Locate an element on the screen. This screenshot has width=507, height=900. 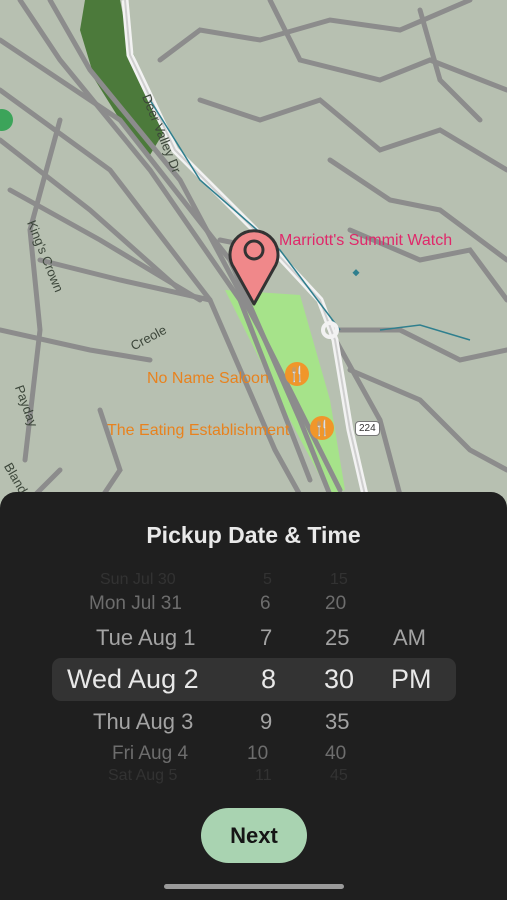
poi-marriotts-summit-watch: Marriott's Summit Watch is located at coordinates (365, 241).